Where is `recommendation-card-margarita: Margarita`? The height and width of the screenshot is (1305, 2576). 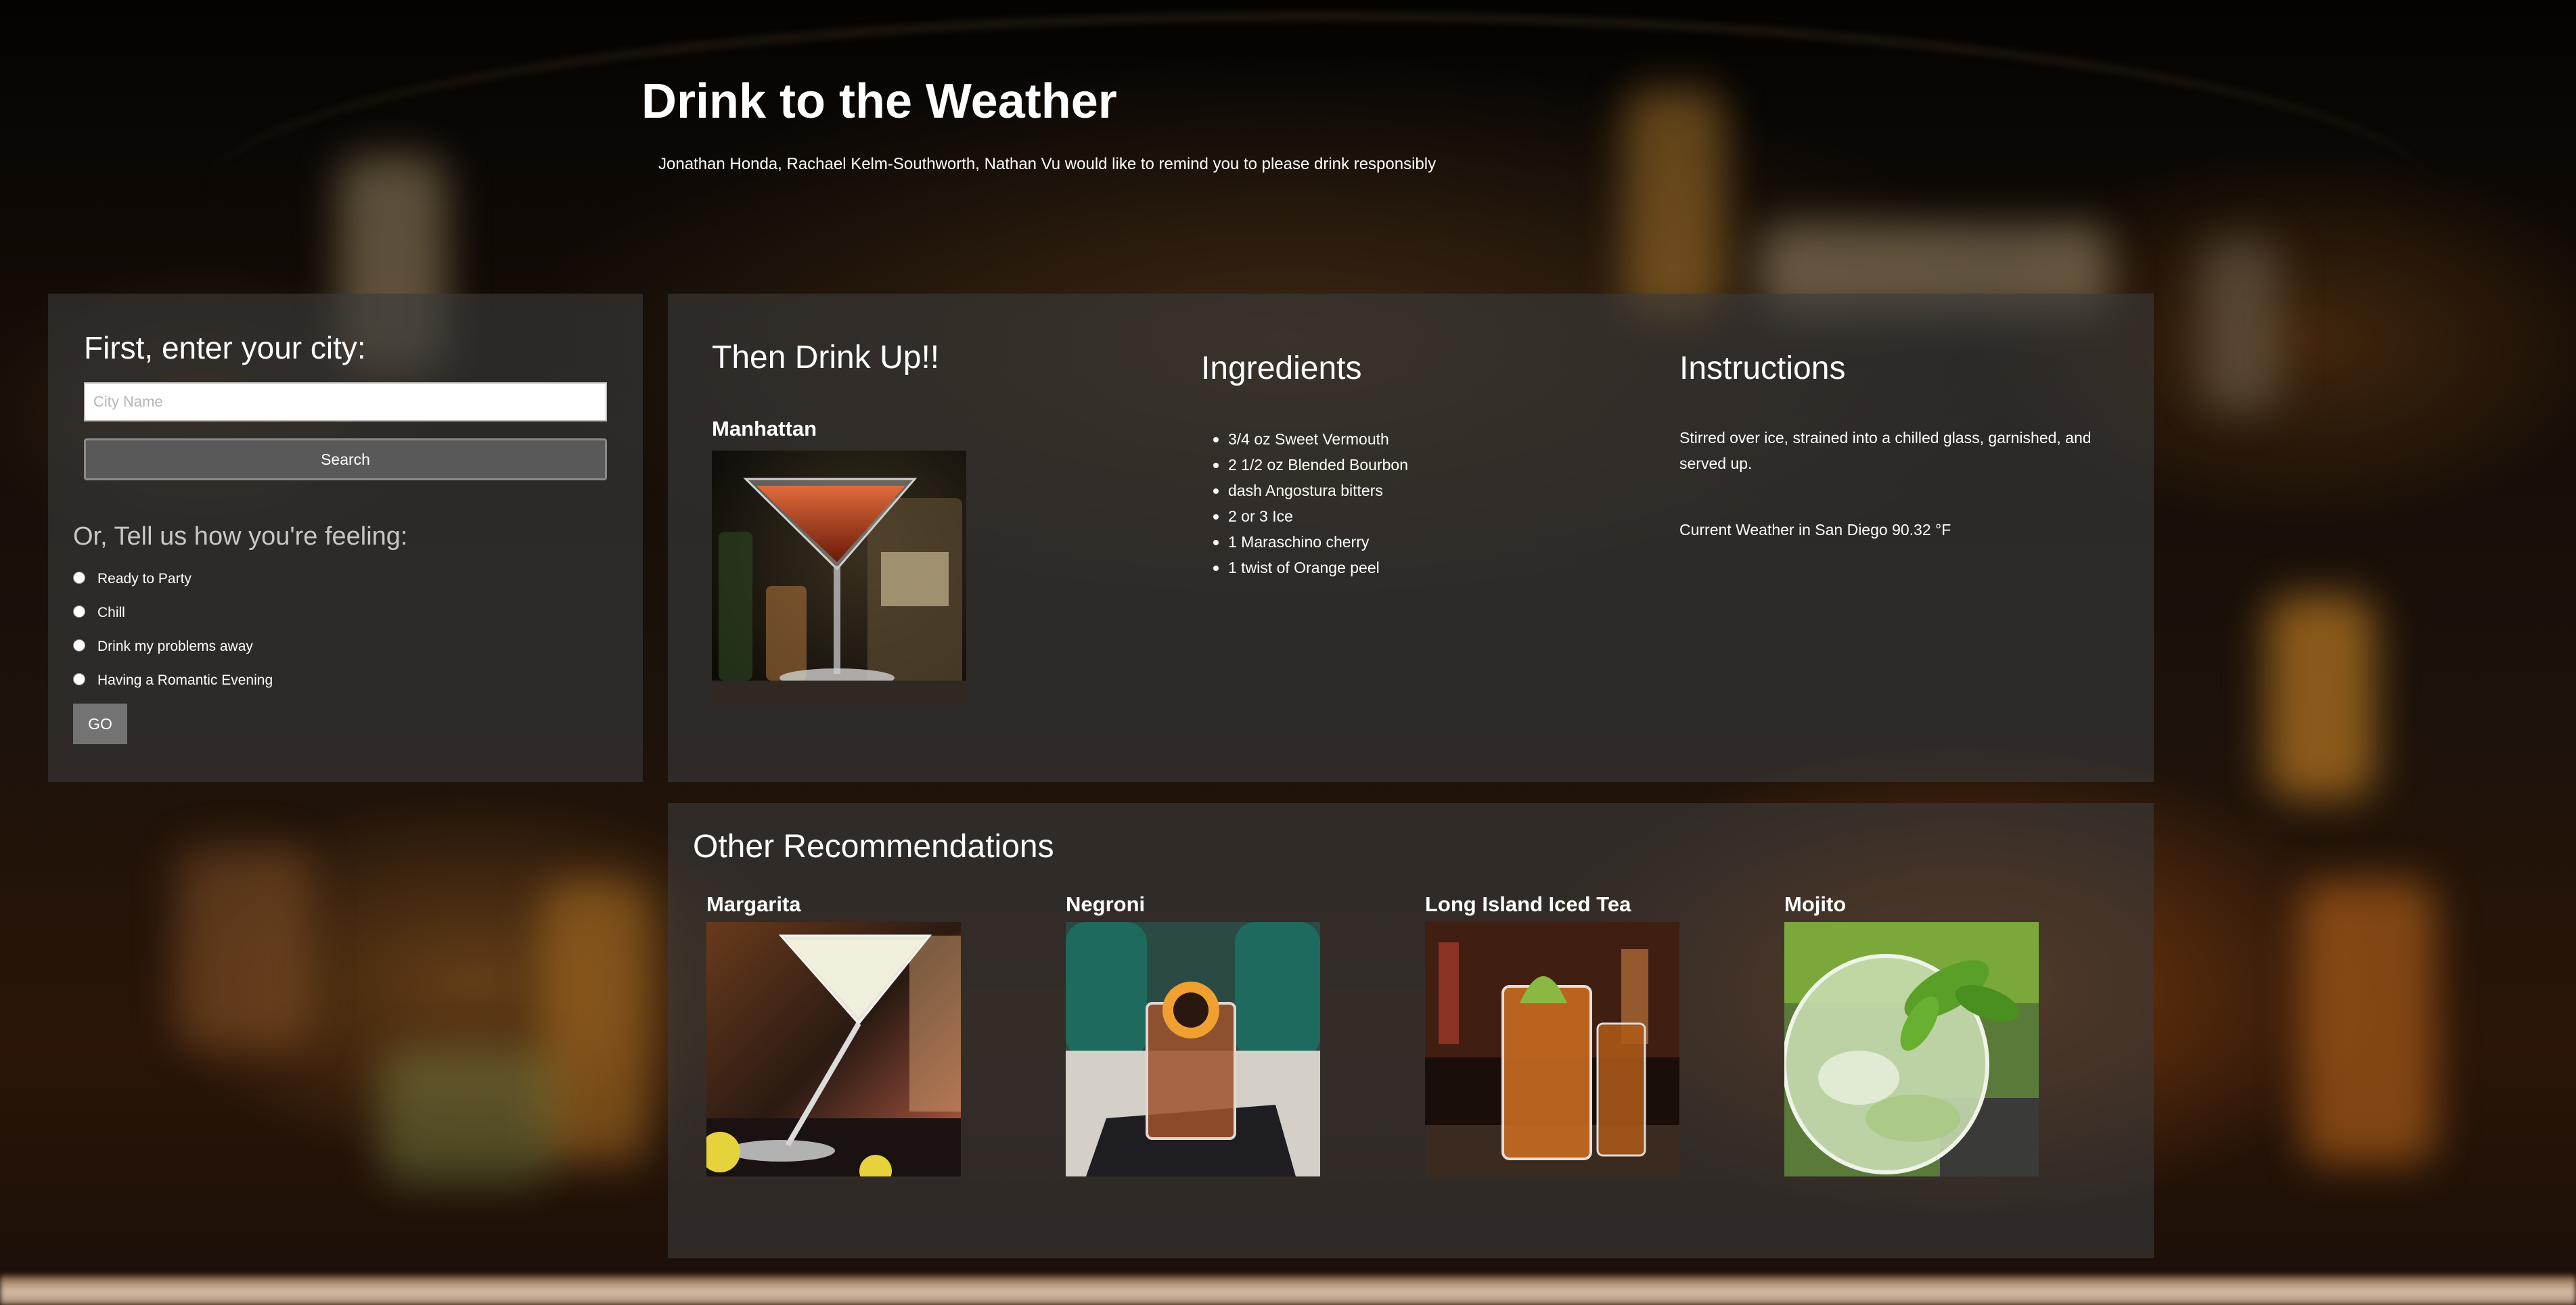
recommendation-card-margarita: Margarita is located at coordinates (833, 1033).